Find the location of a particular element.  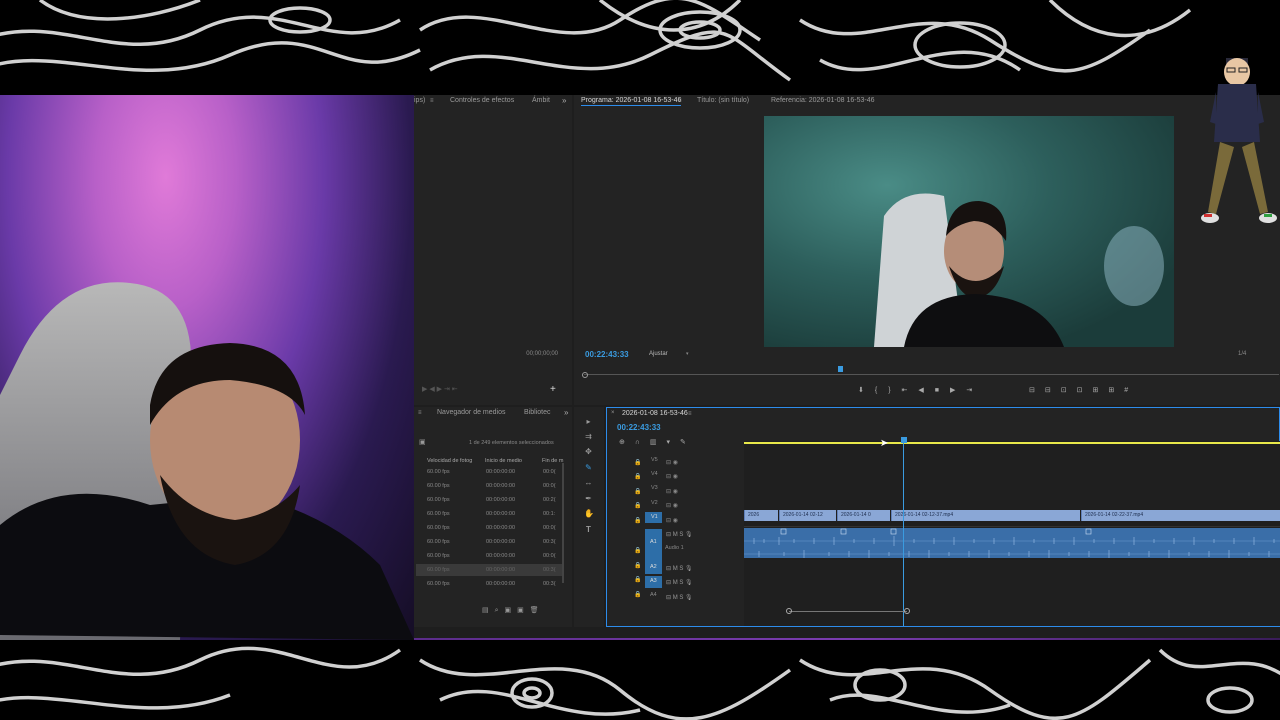

program-video-preview is located at coordinates (969, 231).